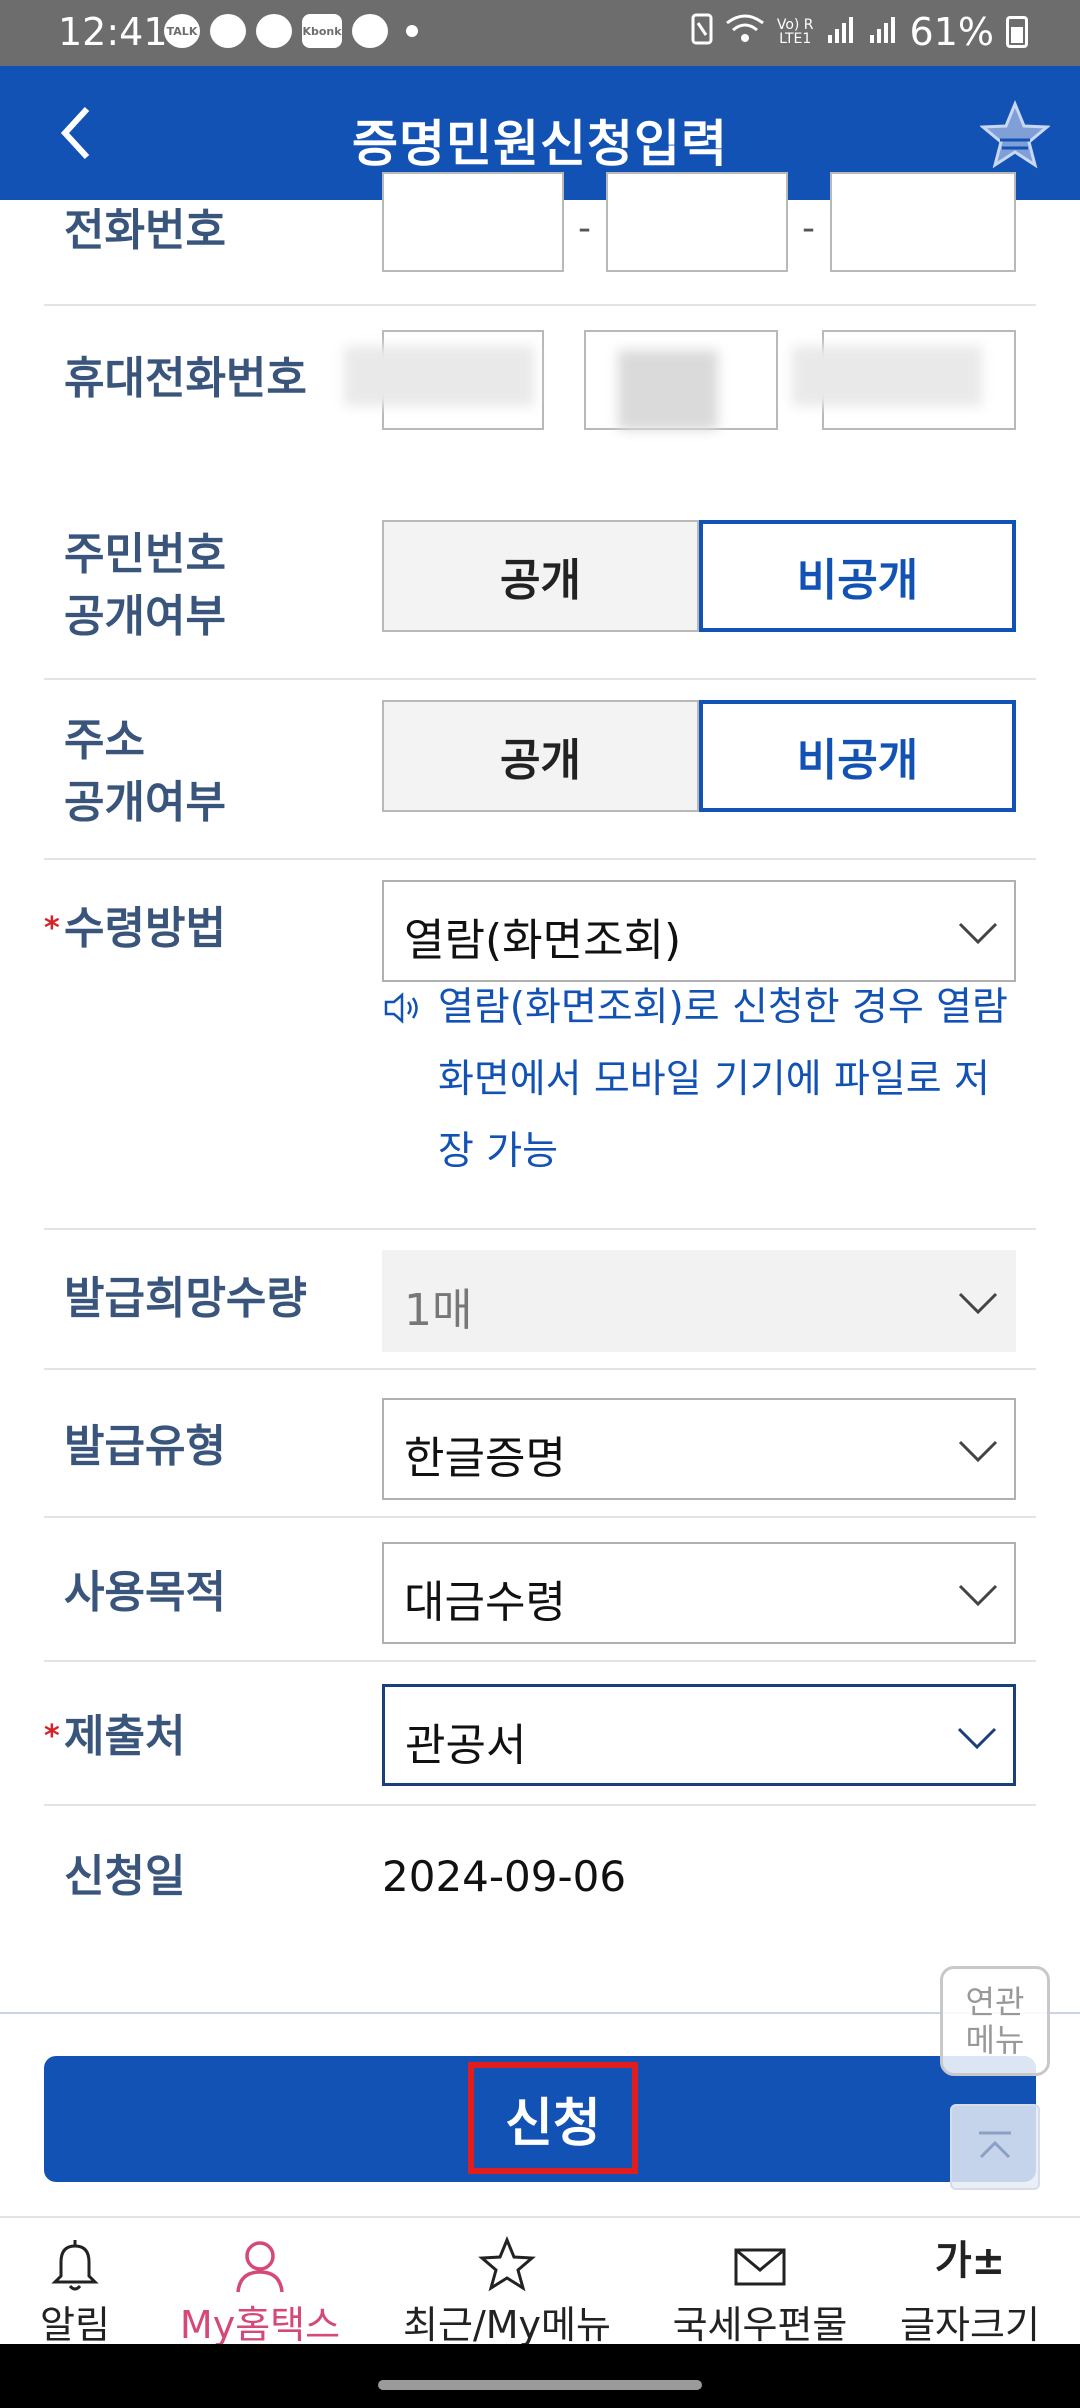 The height and width of the screenshot is (2408, 1080). I want to click on submit-to-row: * 제출처 관공서, so click(540, 1734).